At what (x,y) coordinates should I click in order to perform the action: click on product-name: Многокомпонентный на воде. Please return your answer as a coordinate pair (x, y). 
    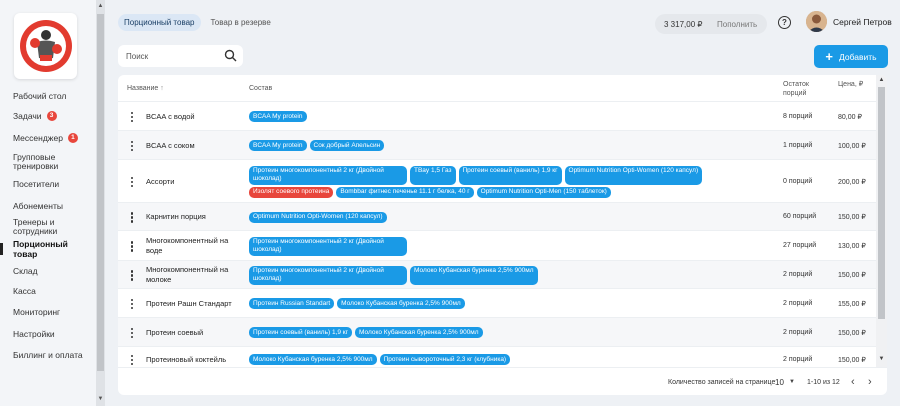
    Looking at the image, I should click on (191, 246).